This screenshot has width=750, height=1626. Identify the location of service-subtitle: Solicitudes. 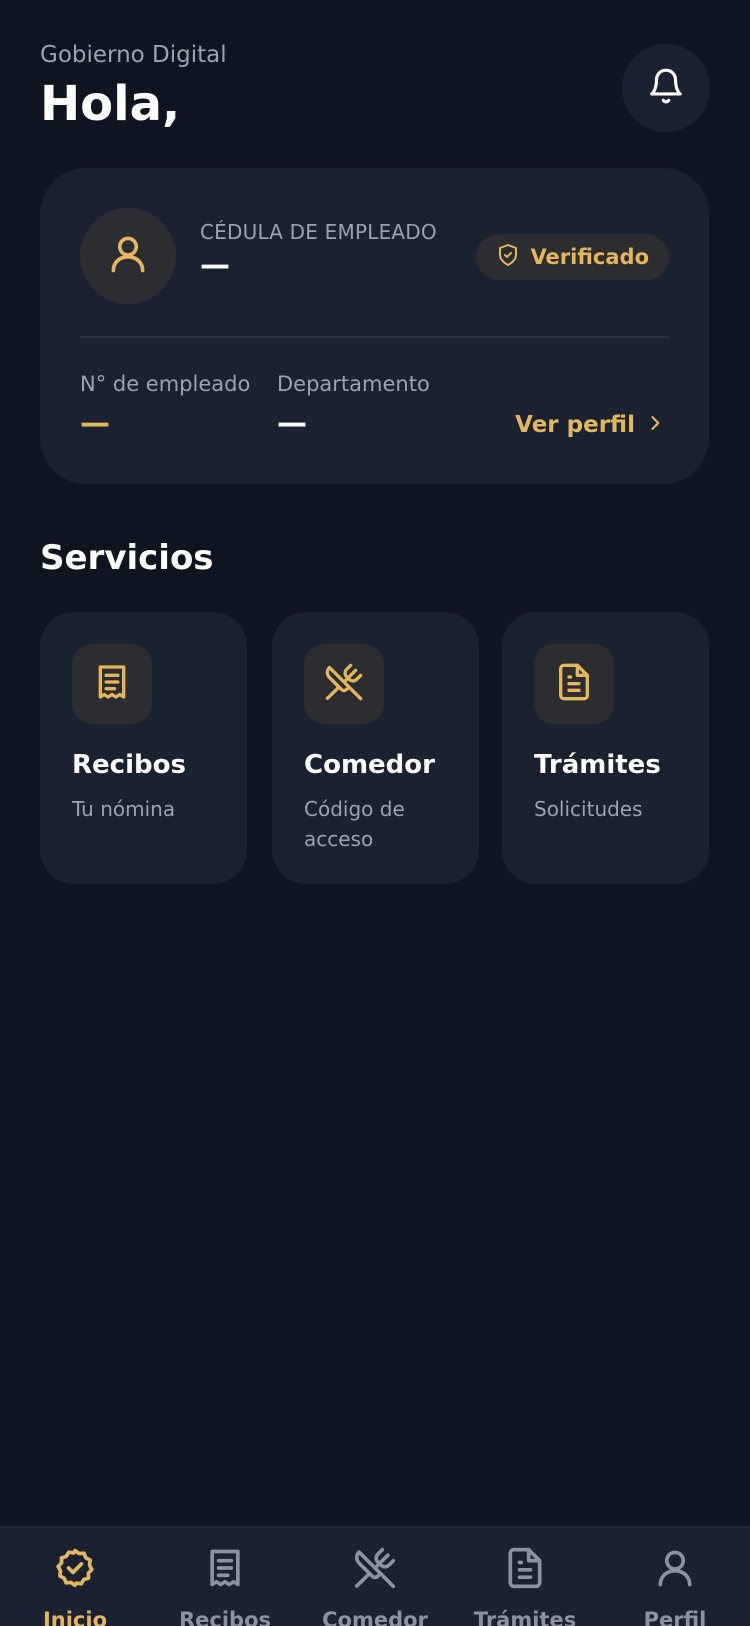
(588, 809).